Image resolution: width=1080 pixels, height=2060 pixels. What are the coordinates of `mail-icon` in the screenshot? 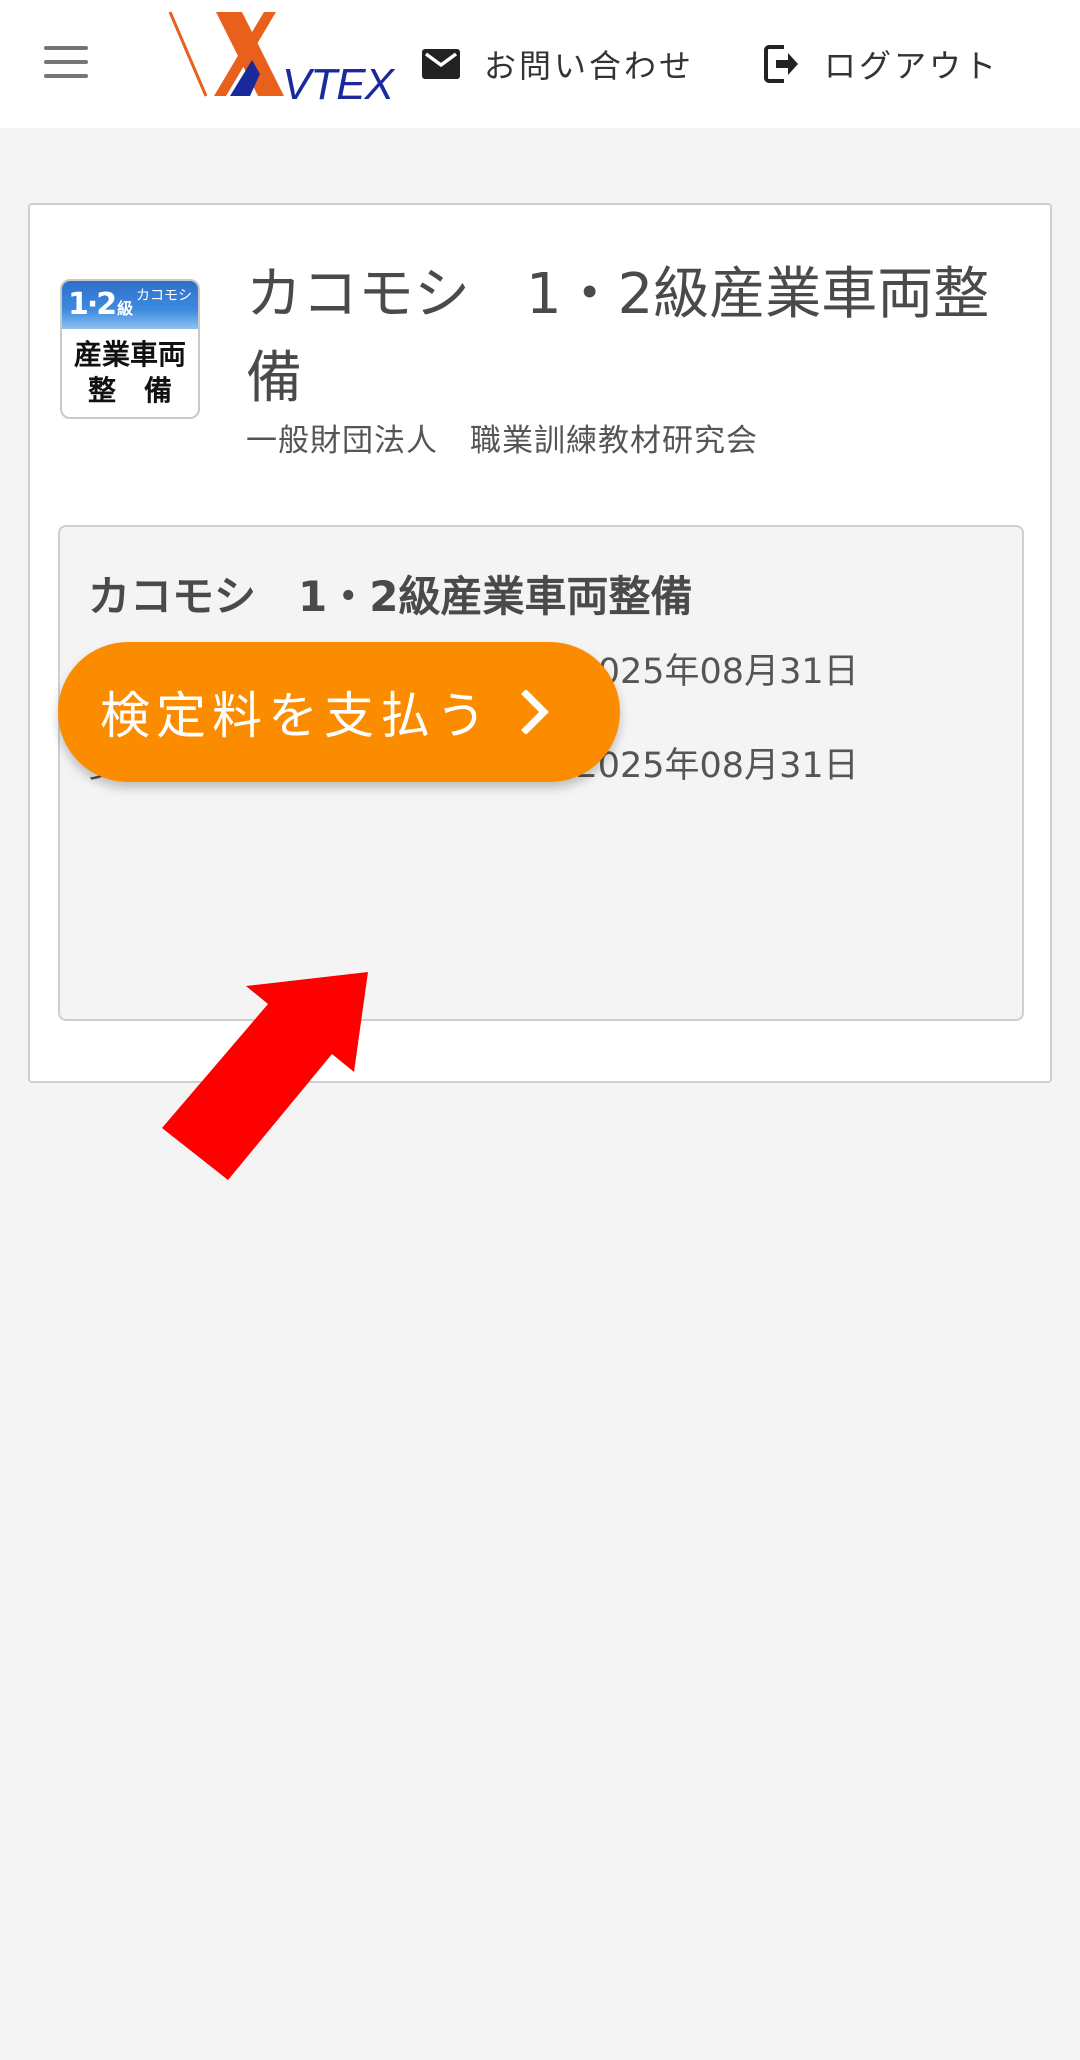 It's located at (441, 64).